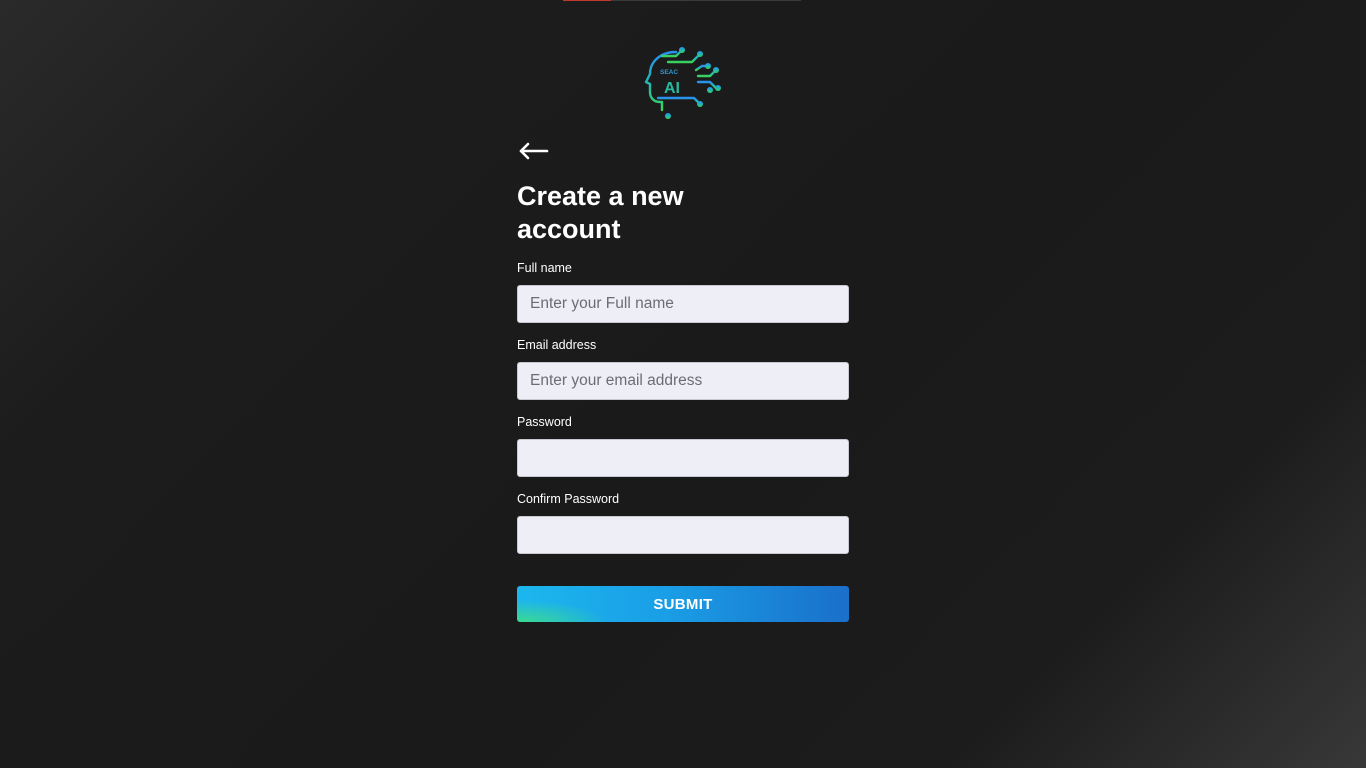 The height and width of the screenshot is (768, 1366). I want to click on arrow-left-icon, so click(534, 150).